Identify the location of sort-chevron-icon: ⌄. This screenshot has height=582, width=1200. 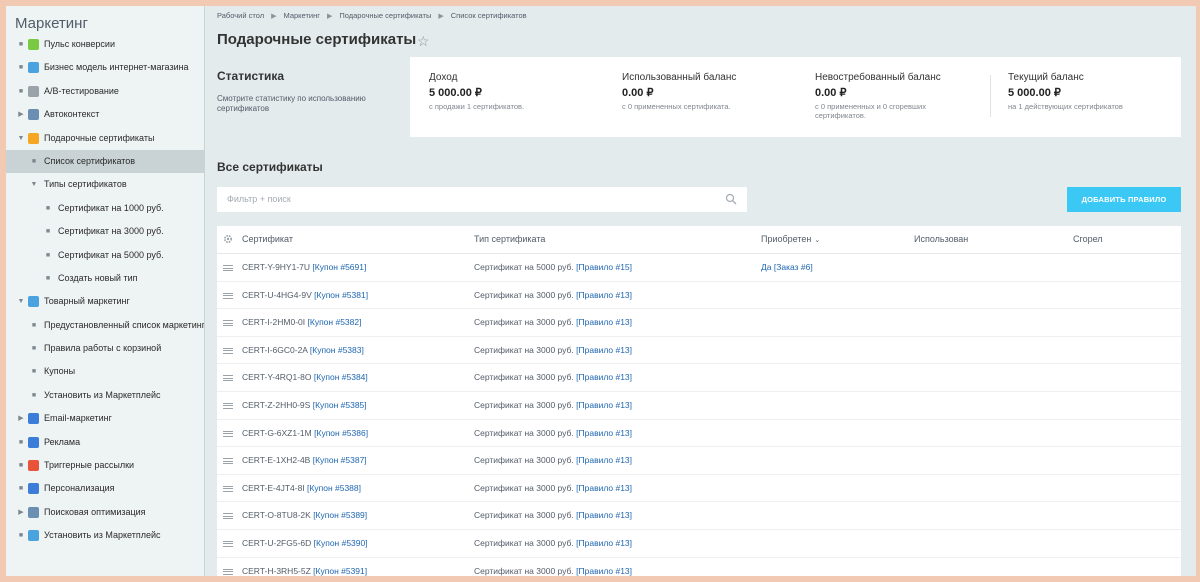
(817, 240).